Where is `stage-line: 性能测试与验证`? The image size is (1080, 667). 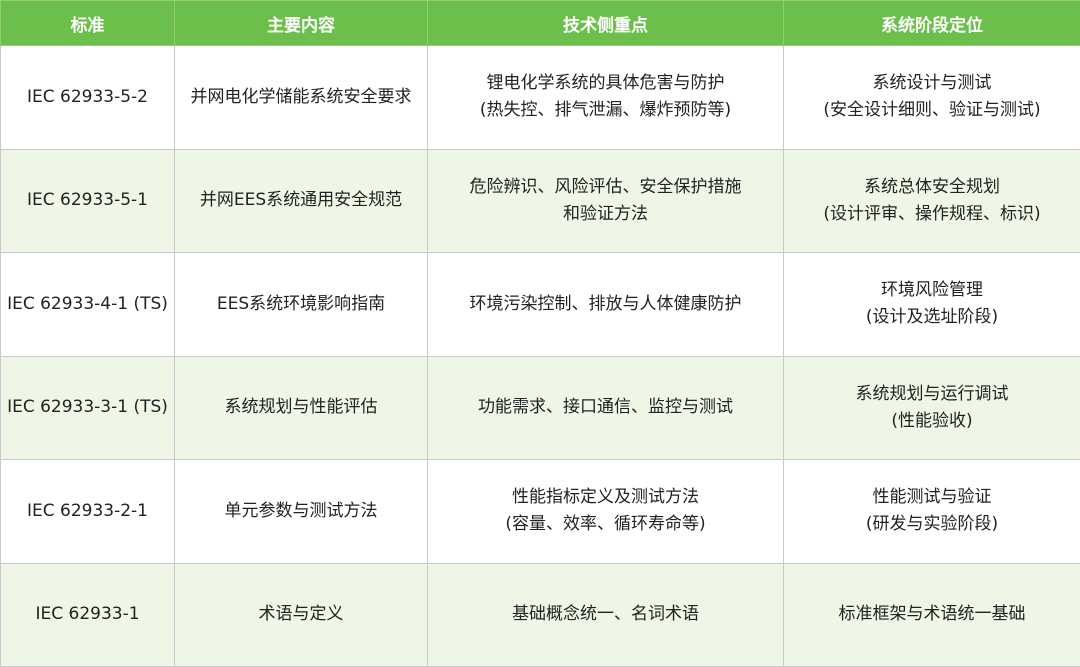 stage-line: 性能测试与验证 is located at coordinates (932, 497).